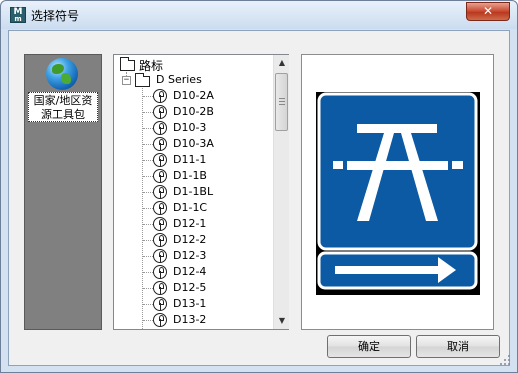 Image resolution: width=518 pixels, height=373 pixels. I want to click on tree-item-symbol: D12-3, so click(193, 256).